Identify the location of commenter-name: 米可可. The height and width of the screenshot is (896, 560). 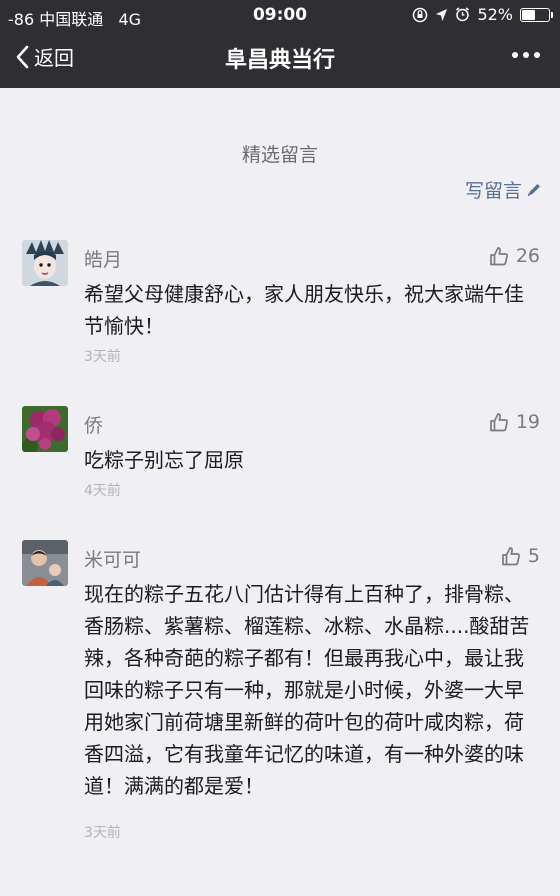
(113, 560).